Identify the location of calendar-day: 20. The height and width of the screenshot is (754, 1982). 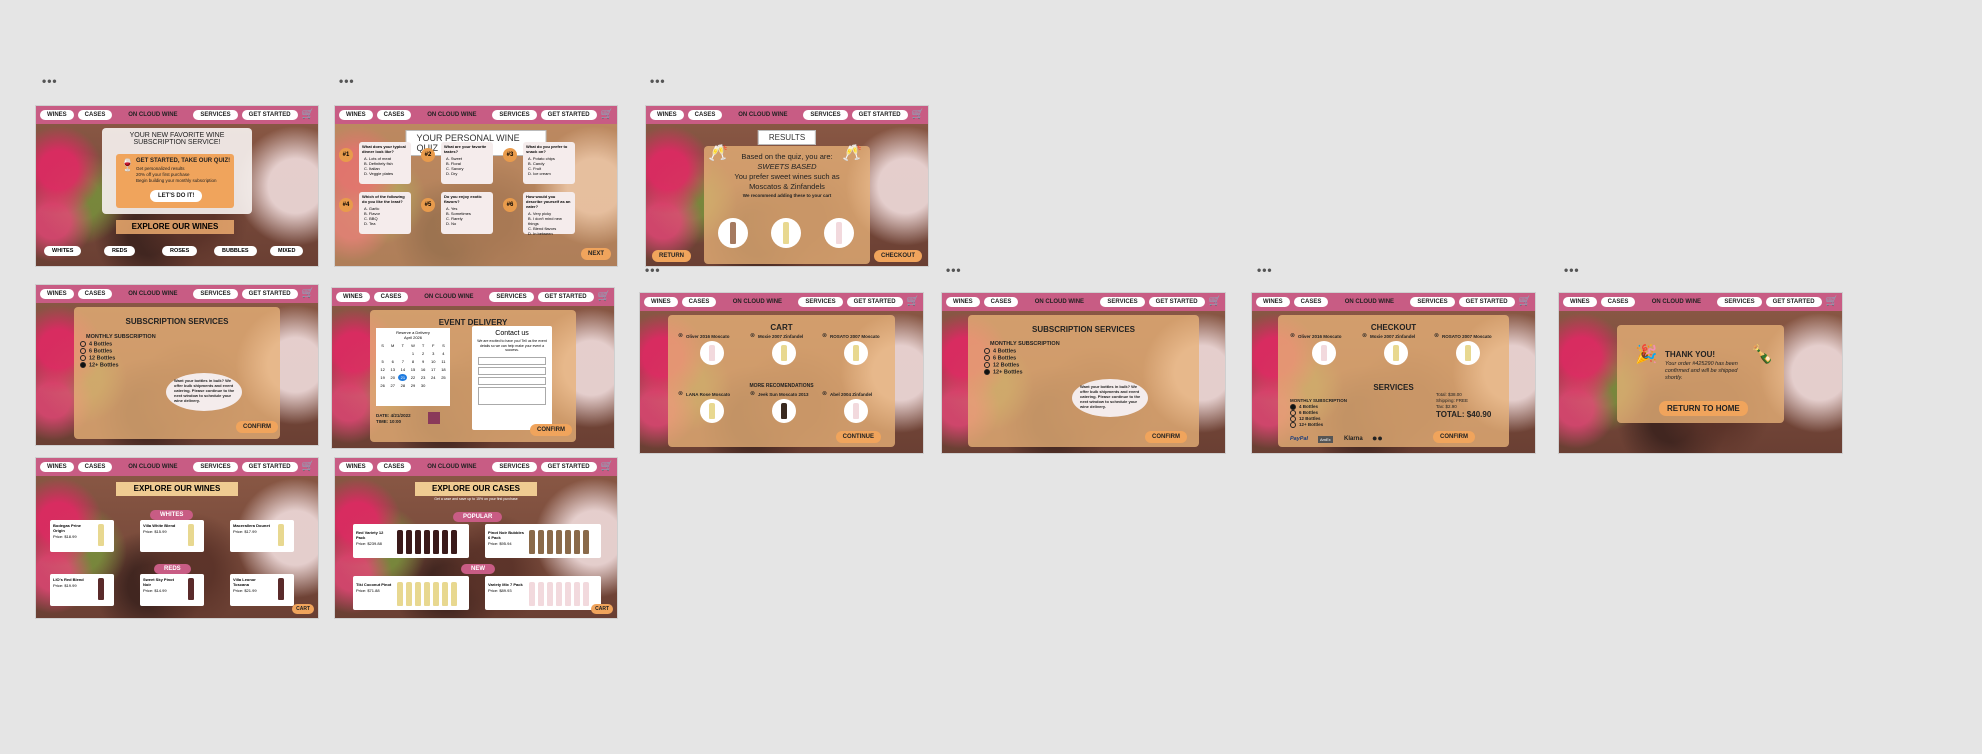
(392, 377).